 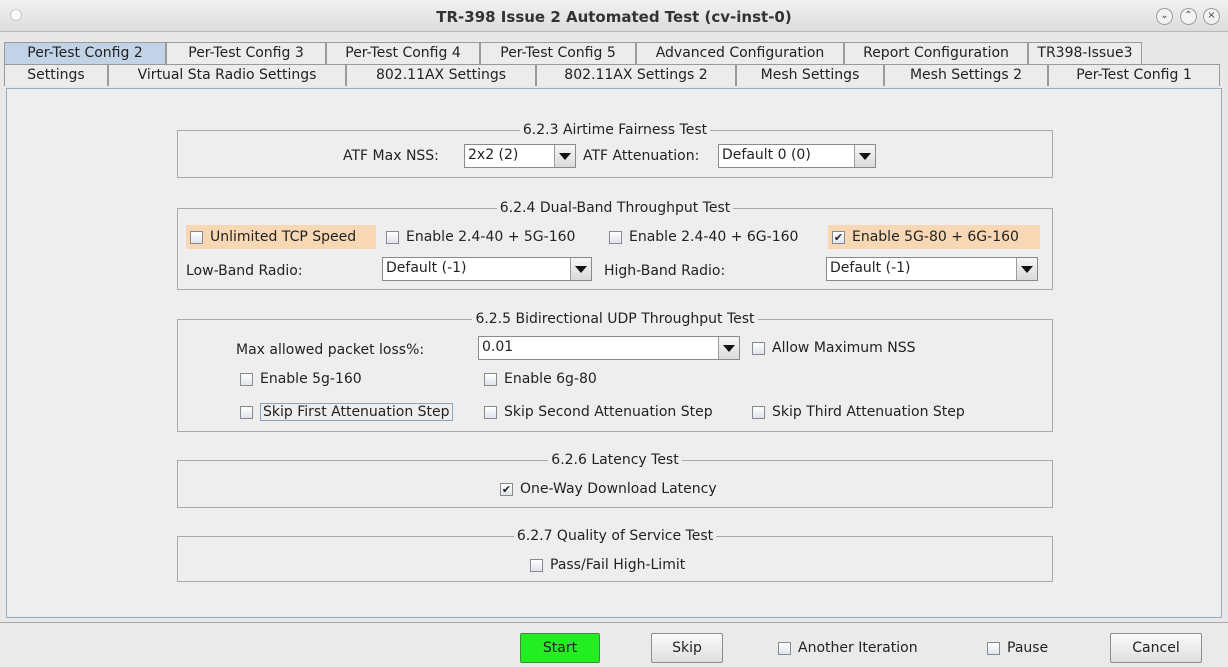 What do you see at coordinates (810, 75) in the screenshot?
I see `tab-mesh-settings: Mesh Settings` at bounding box center [810, 75].